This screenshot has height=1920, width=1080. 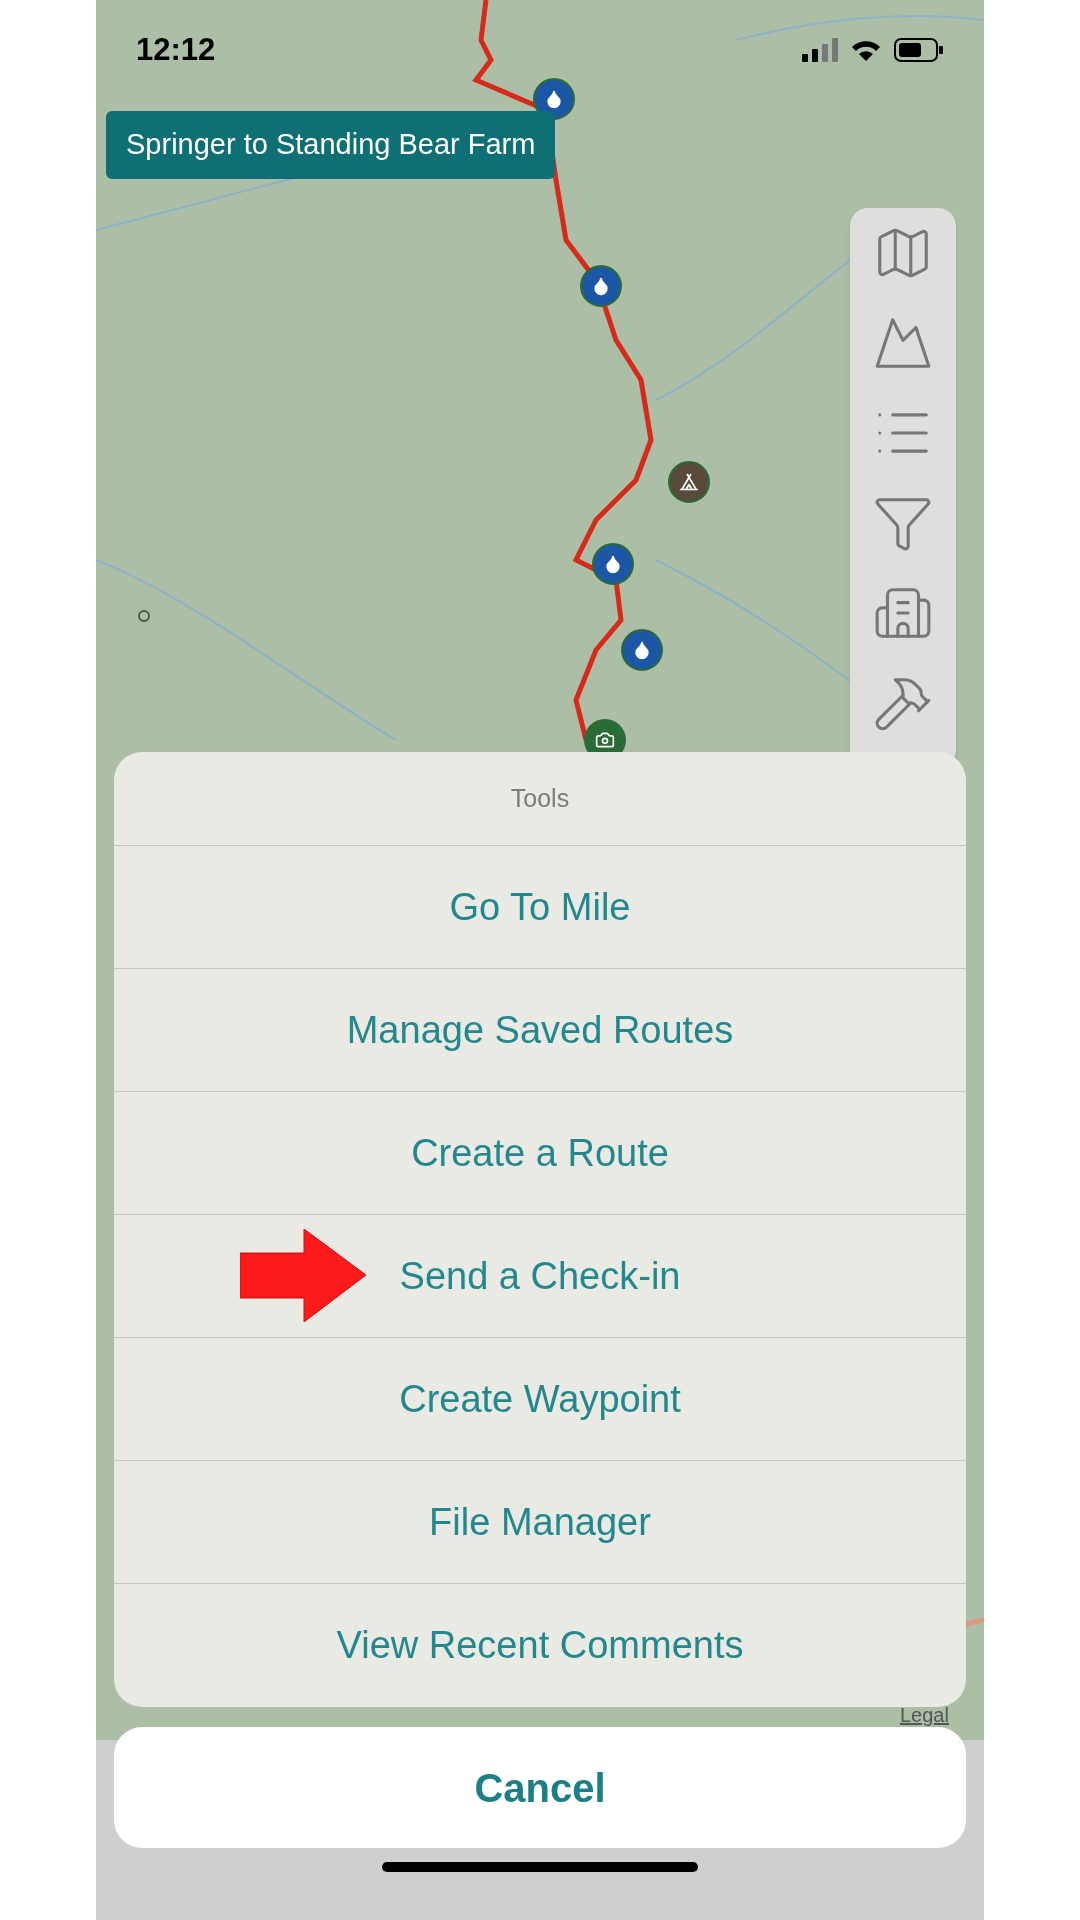 I want to click on sheet-option: Send a Check-in, so click(x=540, y=1276).